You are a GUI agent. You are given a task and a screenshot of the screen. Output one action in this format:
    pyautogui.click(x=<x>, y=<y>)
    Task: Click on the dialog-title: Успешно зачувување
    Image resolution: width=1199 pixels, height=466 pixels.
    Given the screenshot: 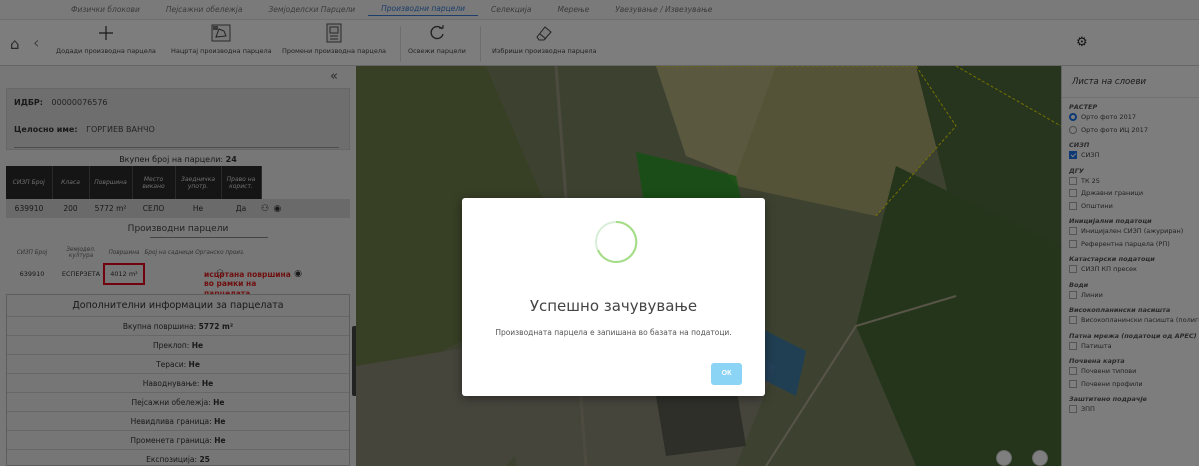 What is the action you would take?
    pyautogui.click(x=613, y=306)
    